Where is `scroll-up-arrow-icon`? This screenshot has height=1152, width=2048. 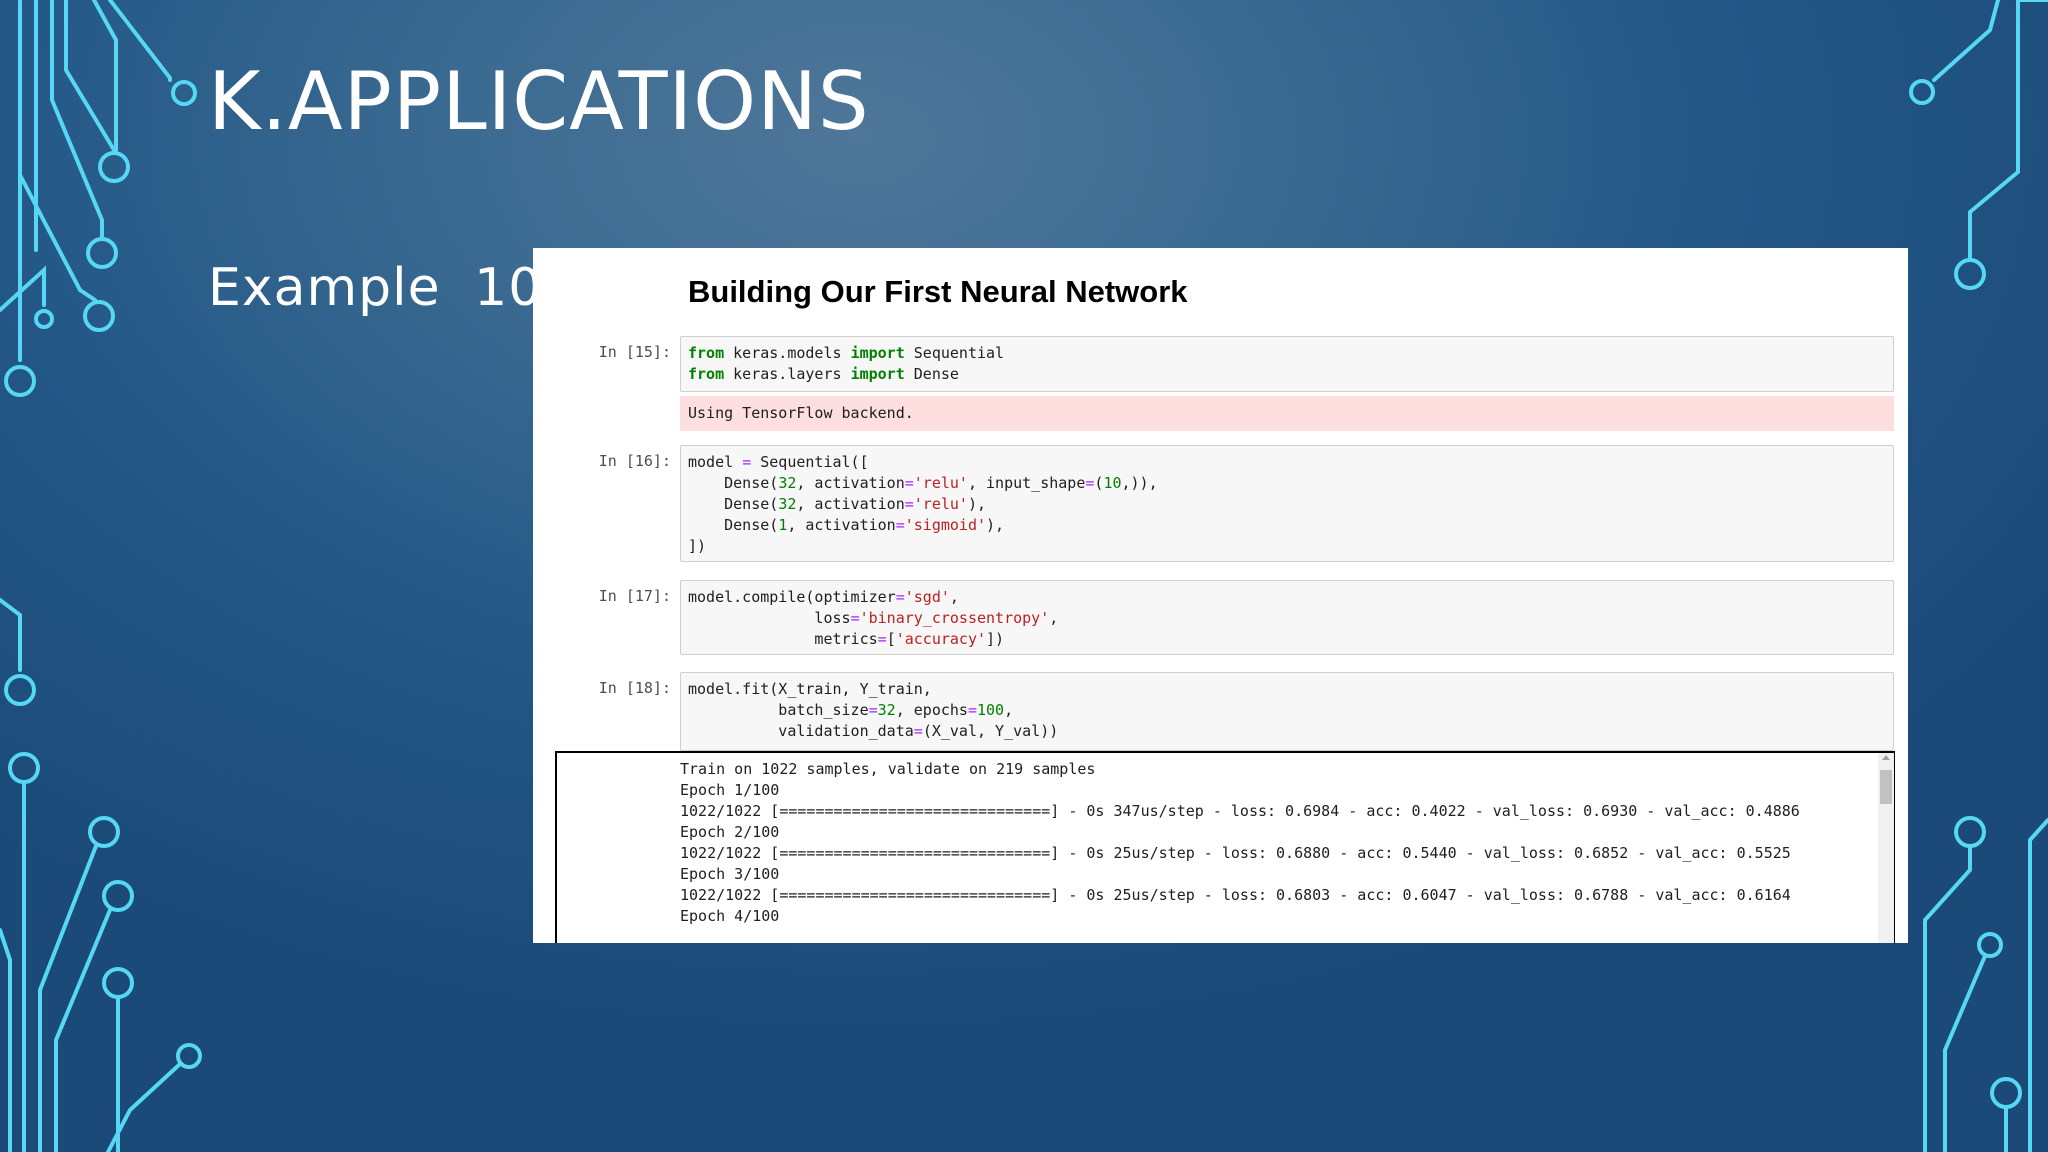 scroll-up-arrow-icon is located at coordinates (1886, 757).